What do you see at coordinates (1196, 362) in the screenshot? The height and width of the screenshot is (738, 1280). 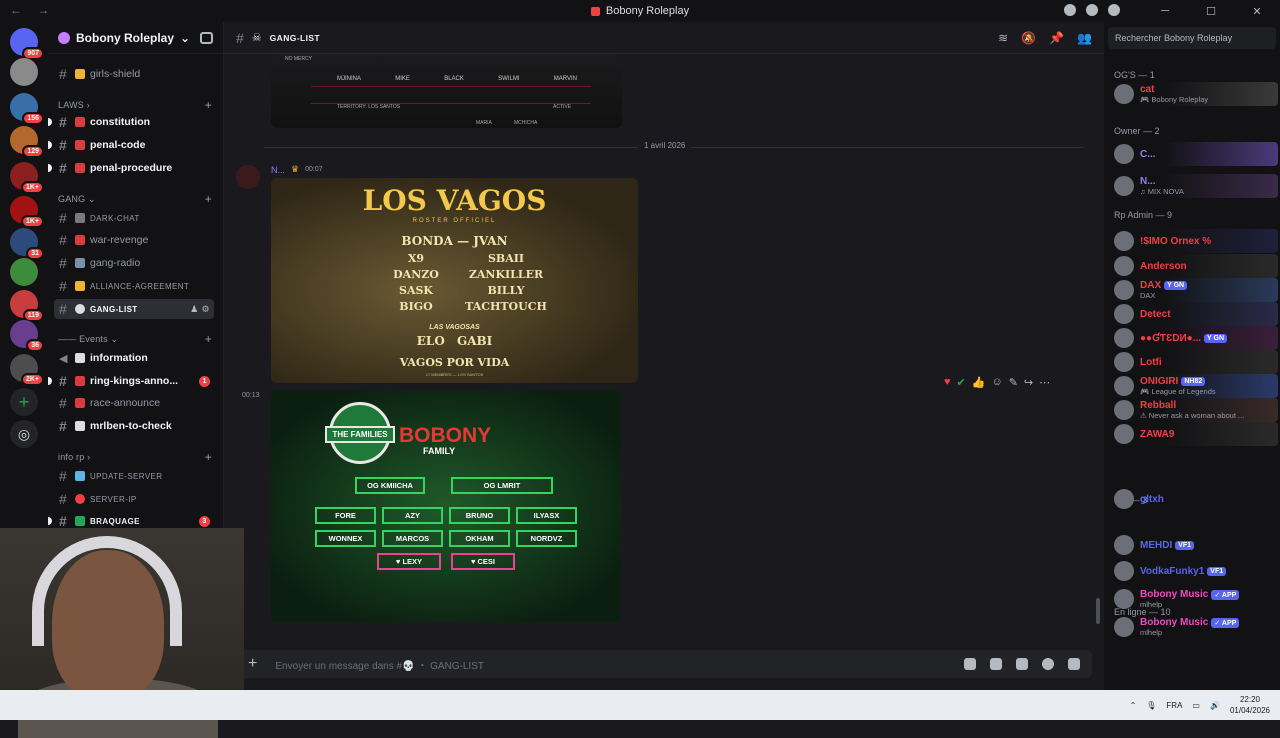 I see `member-row: Lotfi` at bounding box center [1196, 362].